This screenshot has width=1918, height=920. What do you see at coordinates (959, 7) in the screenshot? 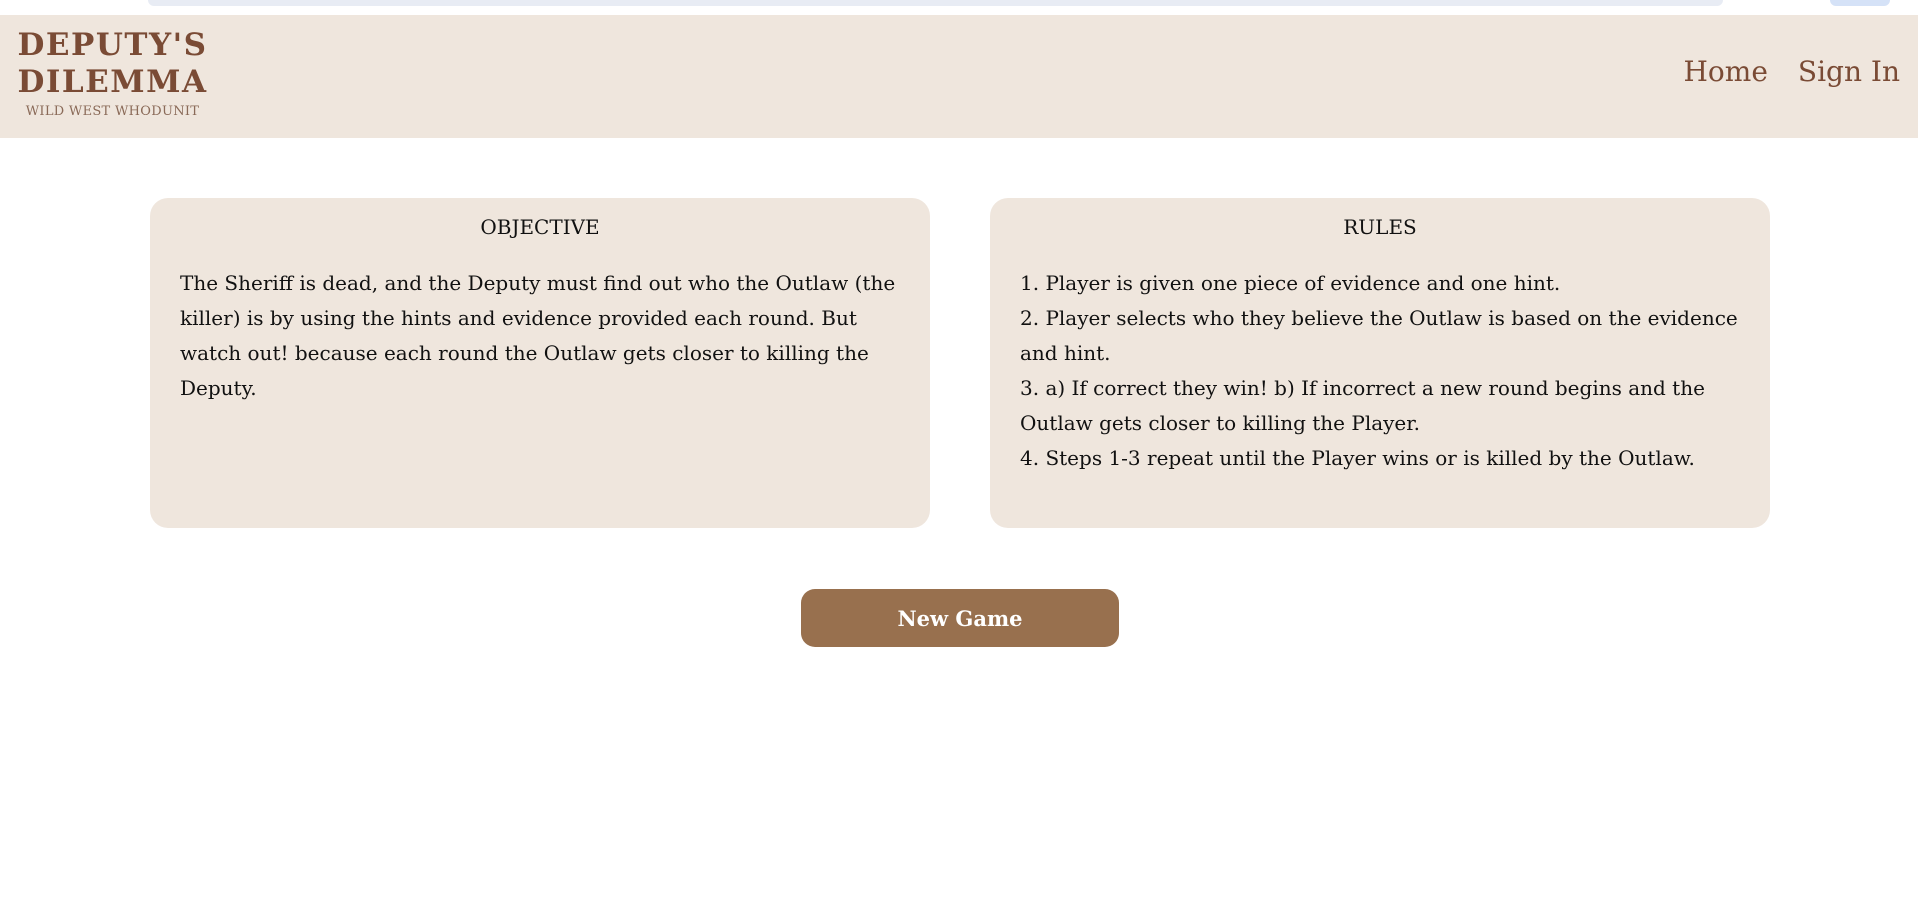
I see `browser-top-strip` at bounding box center [959, 7].